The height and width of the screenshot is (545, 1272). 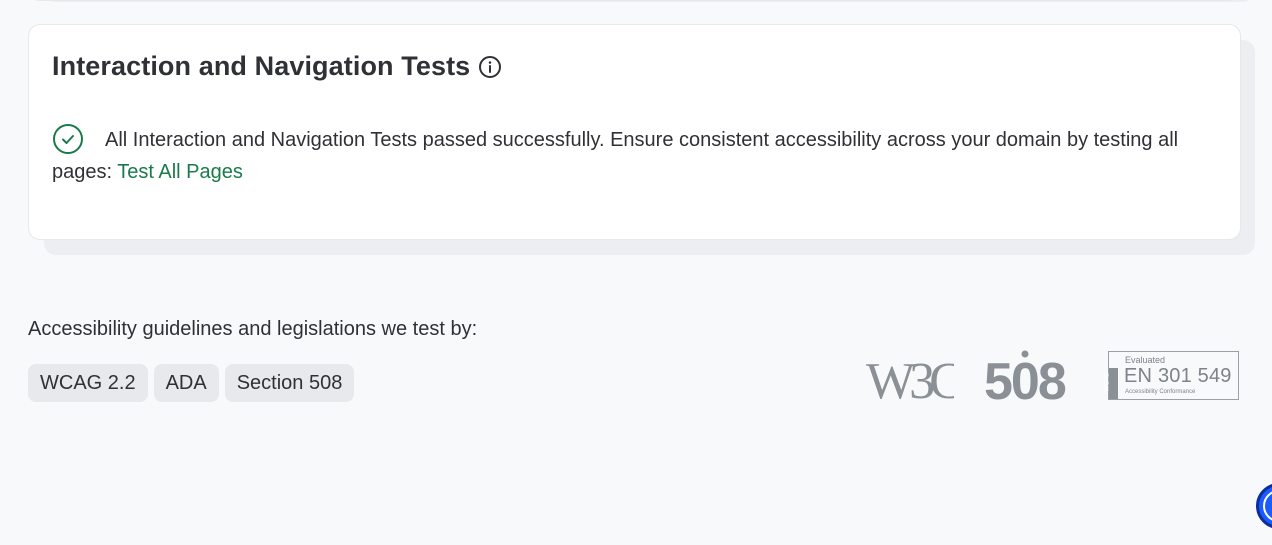 I want to click on section-508-logo: 508, so click(x=1026, y=376).